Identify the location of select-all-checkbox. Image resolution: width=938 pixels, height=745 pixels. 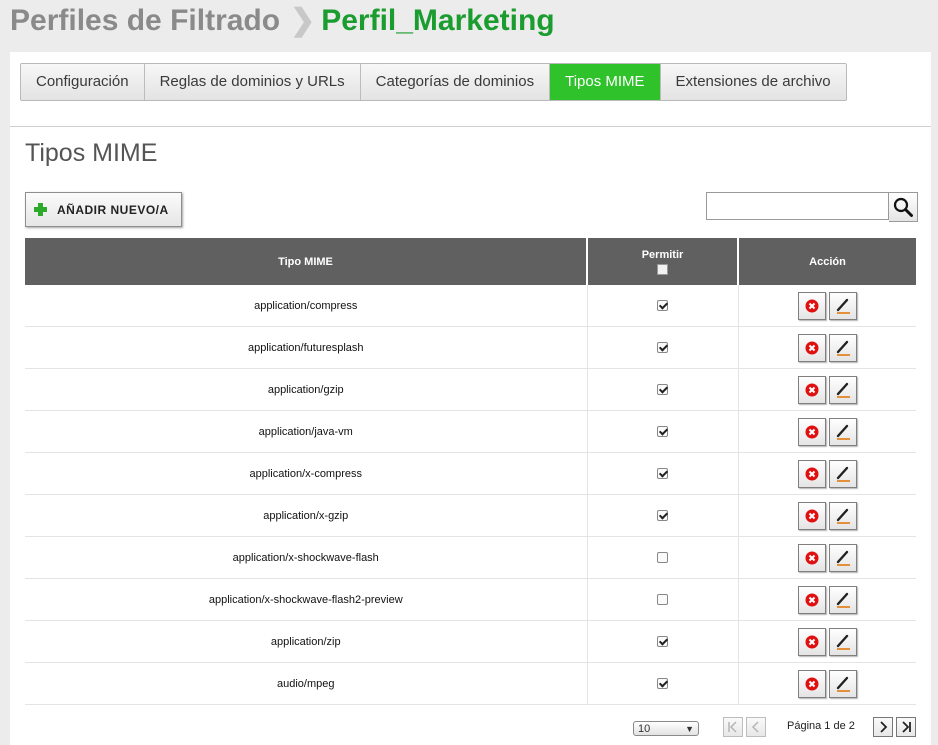
(662, 269).